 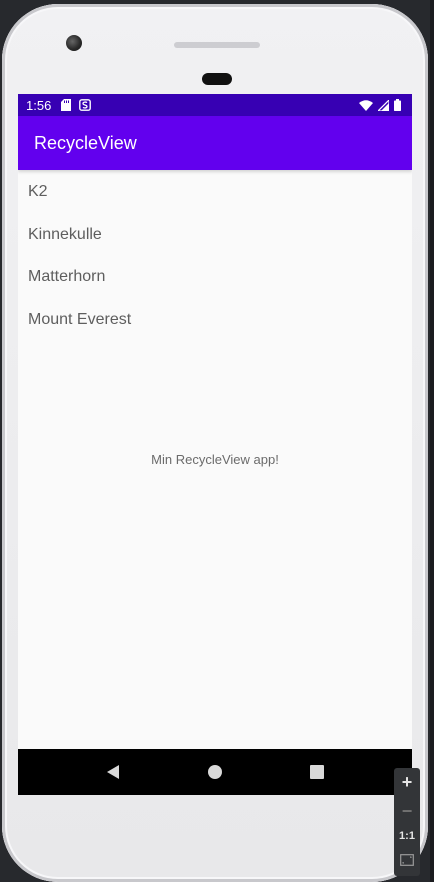 What do you see at coordinates (217, 79) in the screenshot?
I see `proximity-sensor` at bounding box center [217, 79].